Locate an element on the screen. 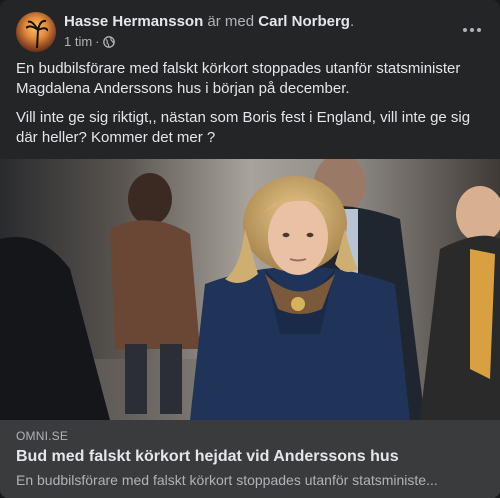 The width and height of the screenshot is (500, 498). preview-domain: OMNI.SE is located at coordinates (42, 436).